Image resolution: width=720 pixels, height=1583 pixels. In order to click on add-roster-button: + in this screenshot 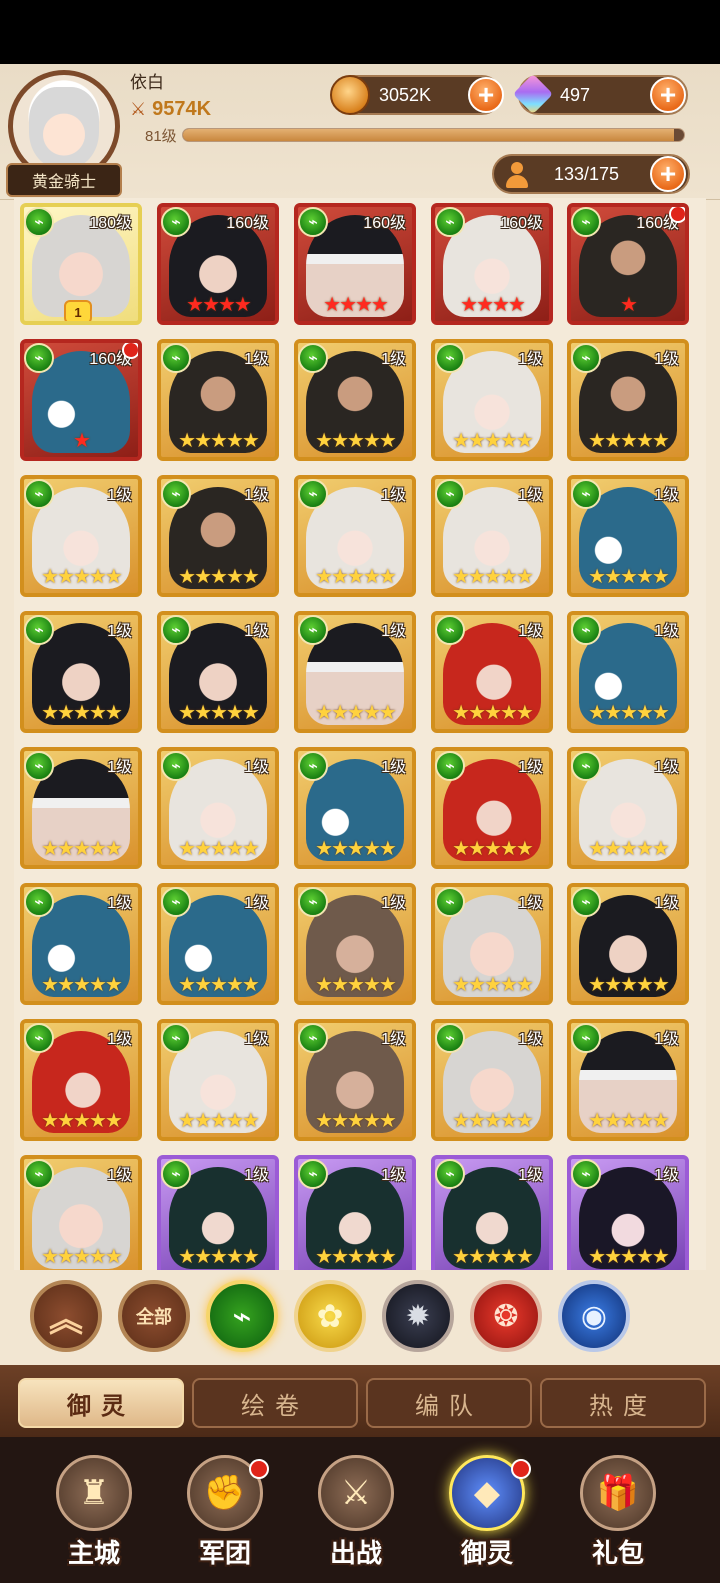, I will do `click(668, 174)`.